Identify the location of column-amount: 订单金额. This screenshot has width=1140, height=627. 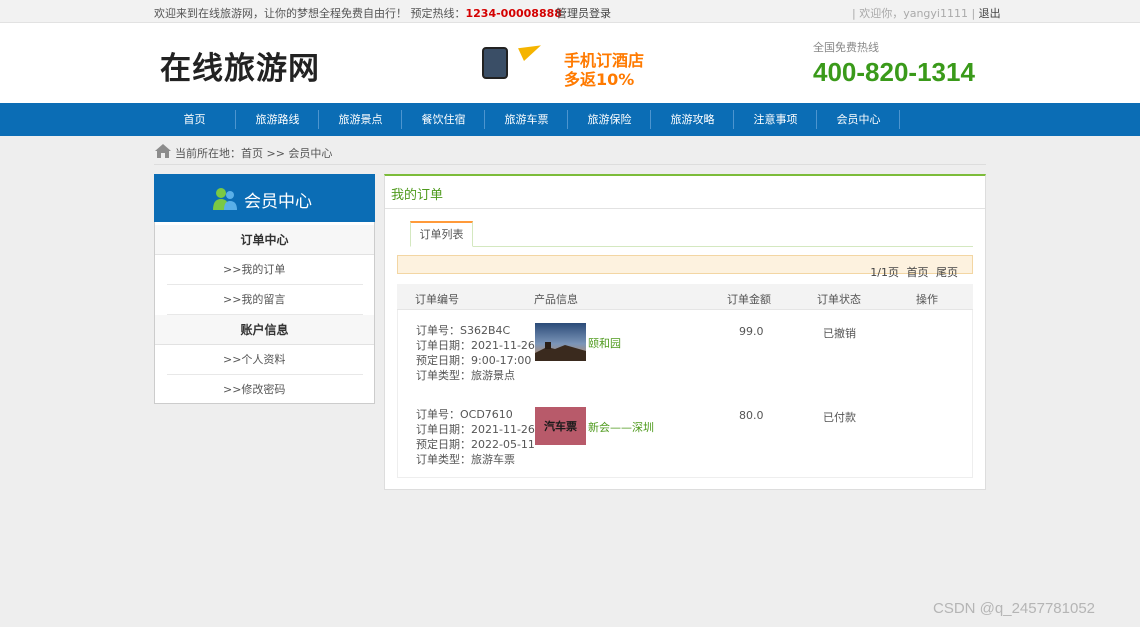
(749, 299).